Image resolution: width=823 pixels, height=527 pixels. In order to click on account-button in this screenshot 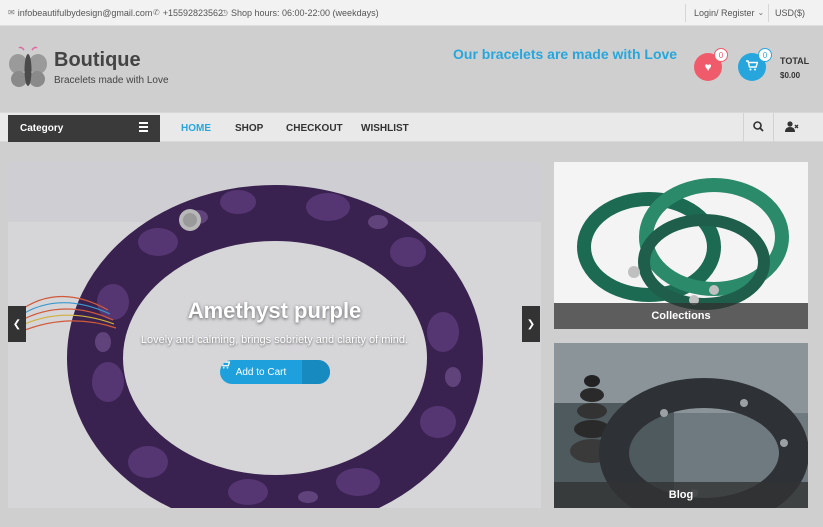, I will do `click(791, 127)`.